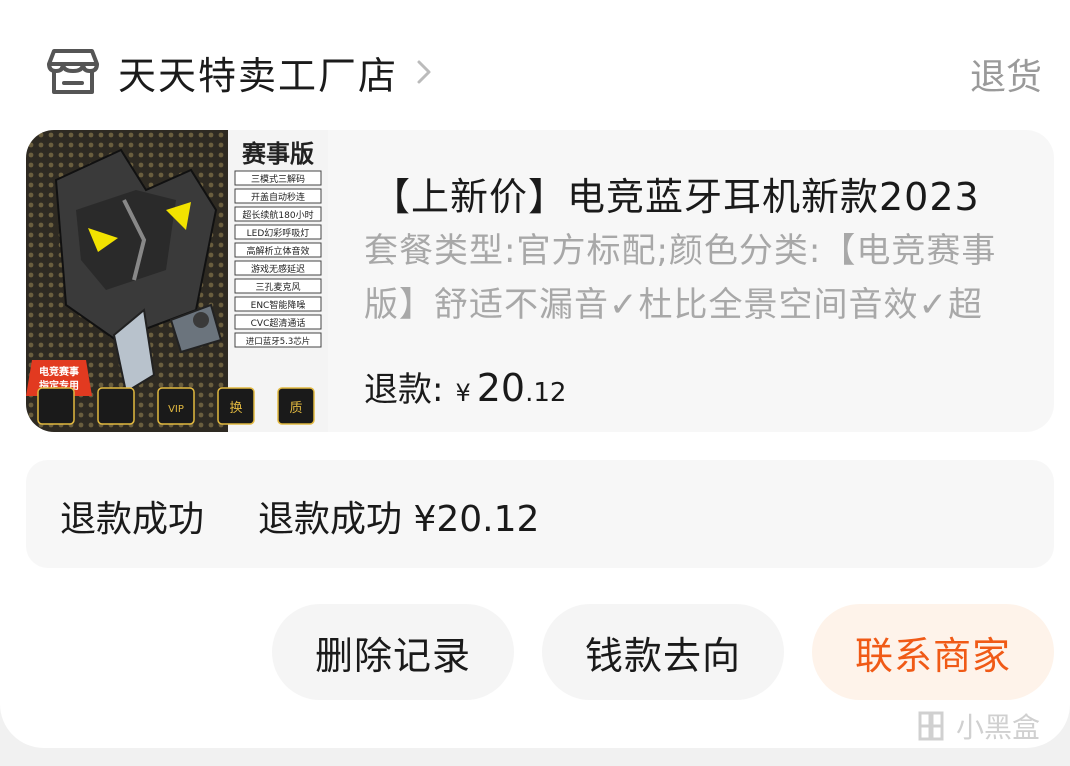 This screenshot has width=1070, height=766. What do you see at coordinates (295, 408) in the screenshot?
I see `thumb-icon-label: 质` at bounding box center [295, 408].